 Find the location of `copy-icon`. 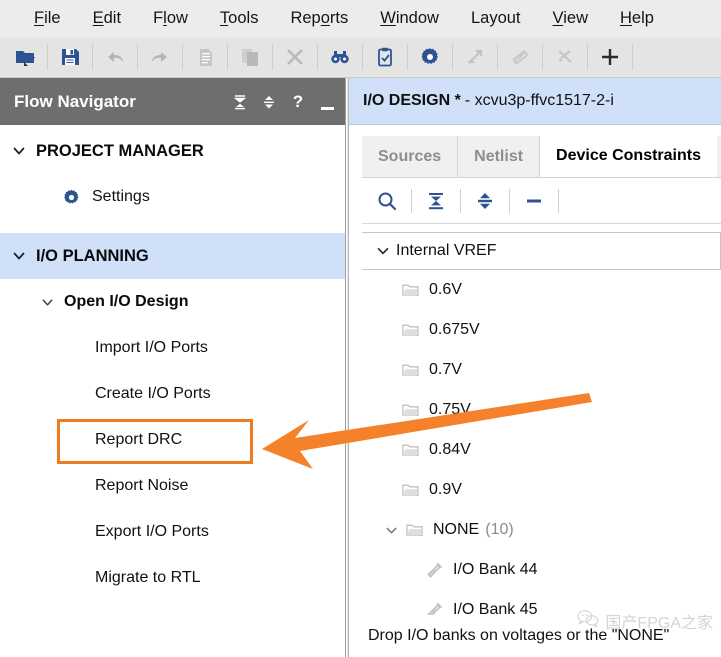

copy-icon is located at coordinates (205, 57).